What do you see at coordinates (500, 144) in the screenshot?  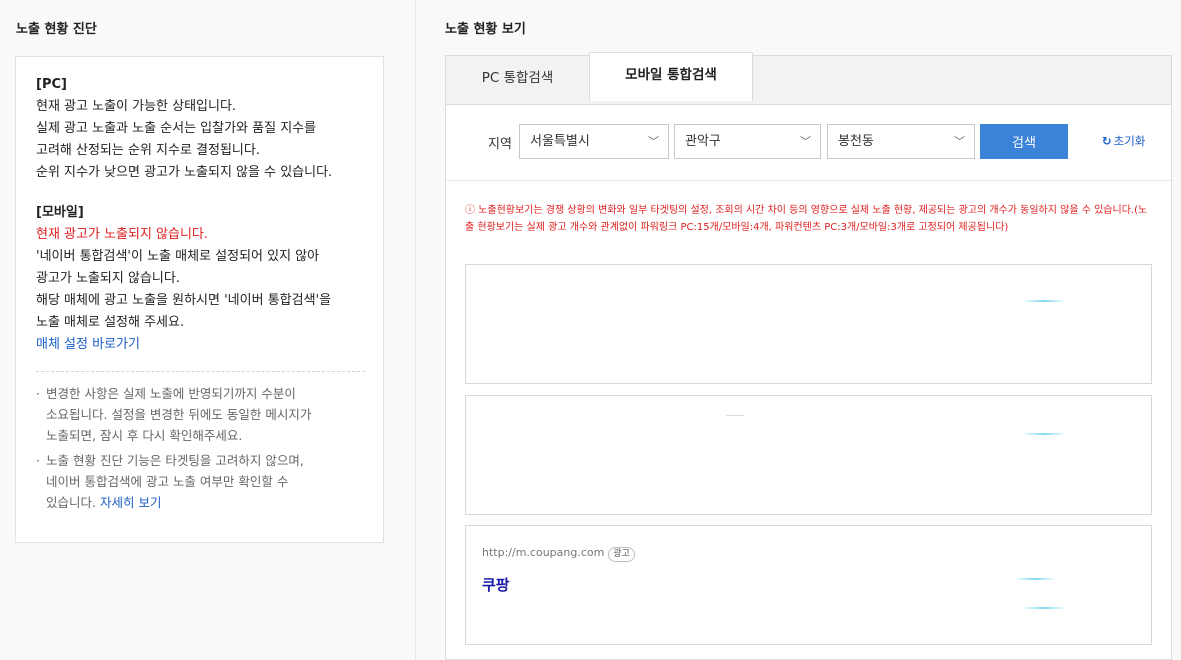 I see `region-label: 지역` at bounding box center [500, 144].